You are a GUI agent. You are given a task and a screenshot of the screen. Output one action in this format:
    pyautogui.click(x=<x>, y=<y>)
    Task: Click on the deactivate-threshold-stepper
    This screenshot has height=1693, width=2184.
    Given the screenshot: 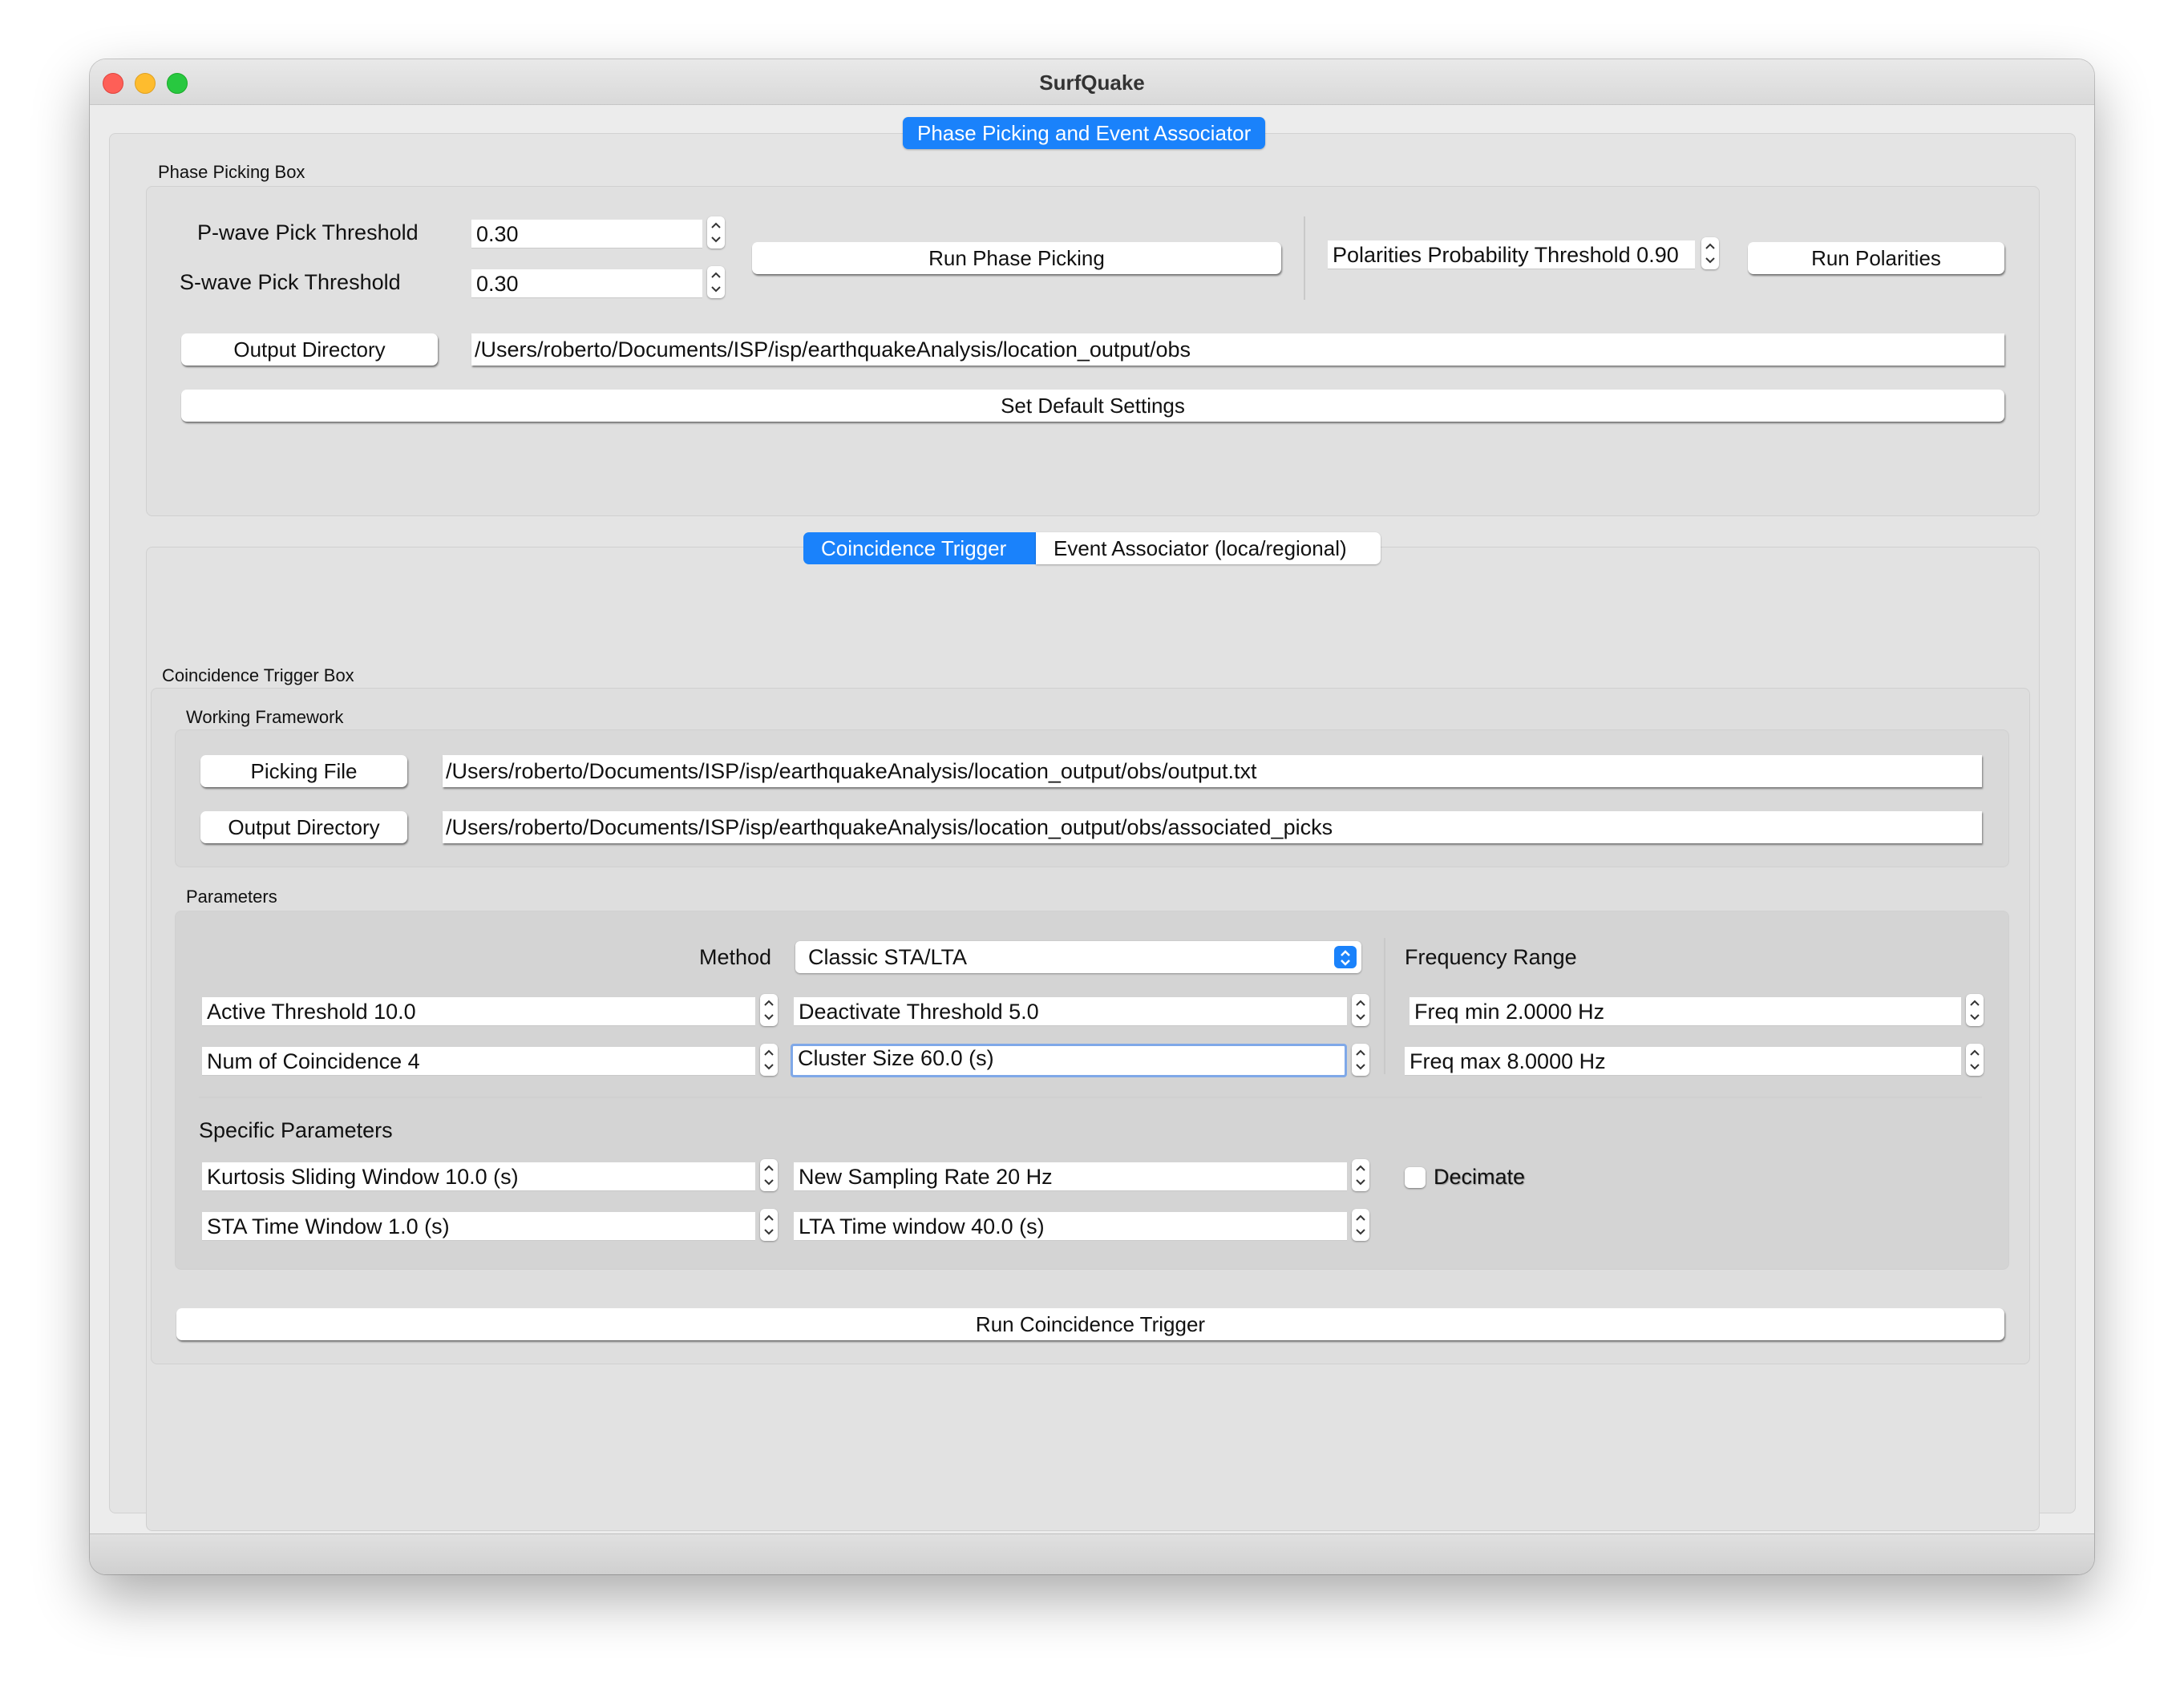 What is the action you would take?
    pyautogui.click(x=1360, y=1010)
    